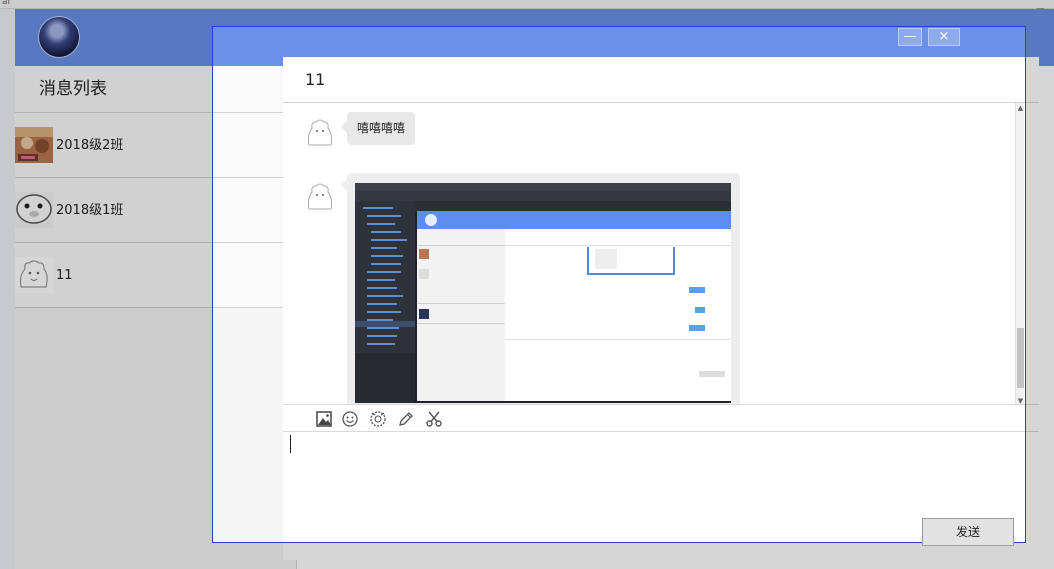  I want to click on send-button: 发送, so click(968, 532).